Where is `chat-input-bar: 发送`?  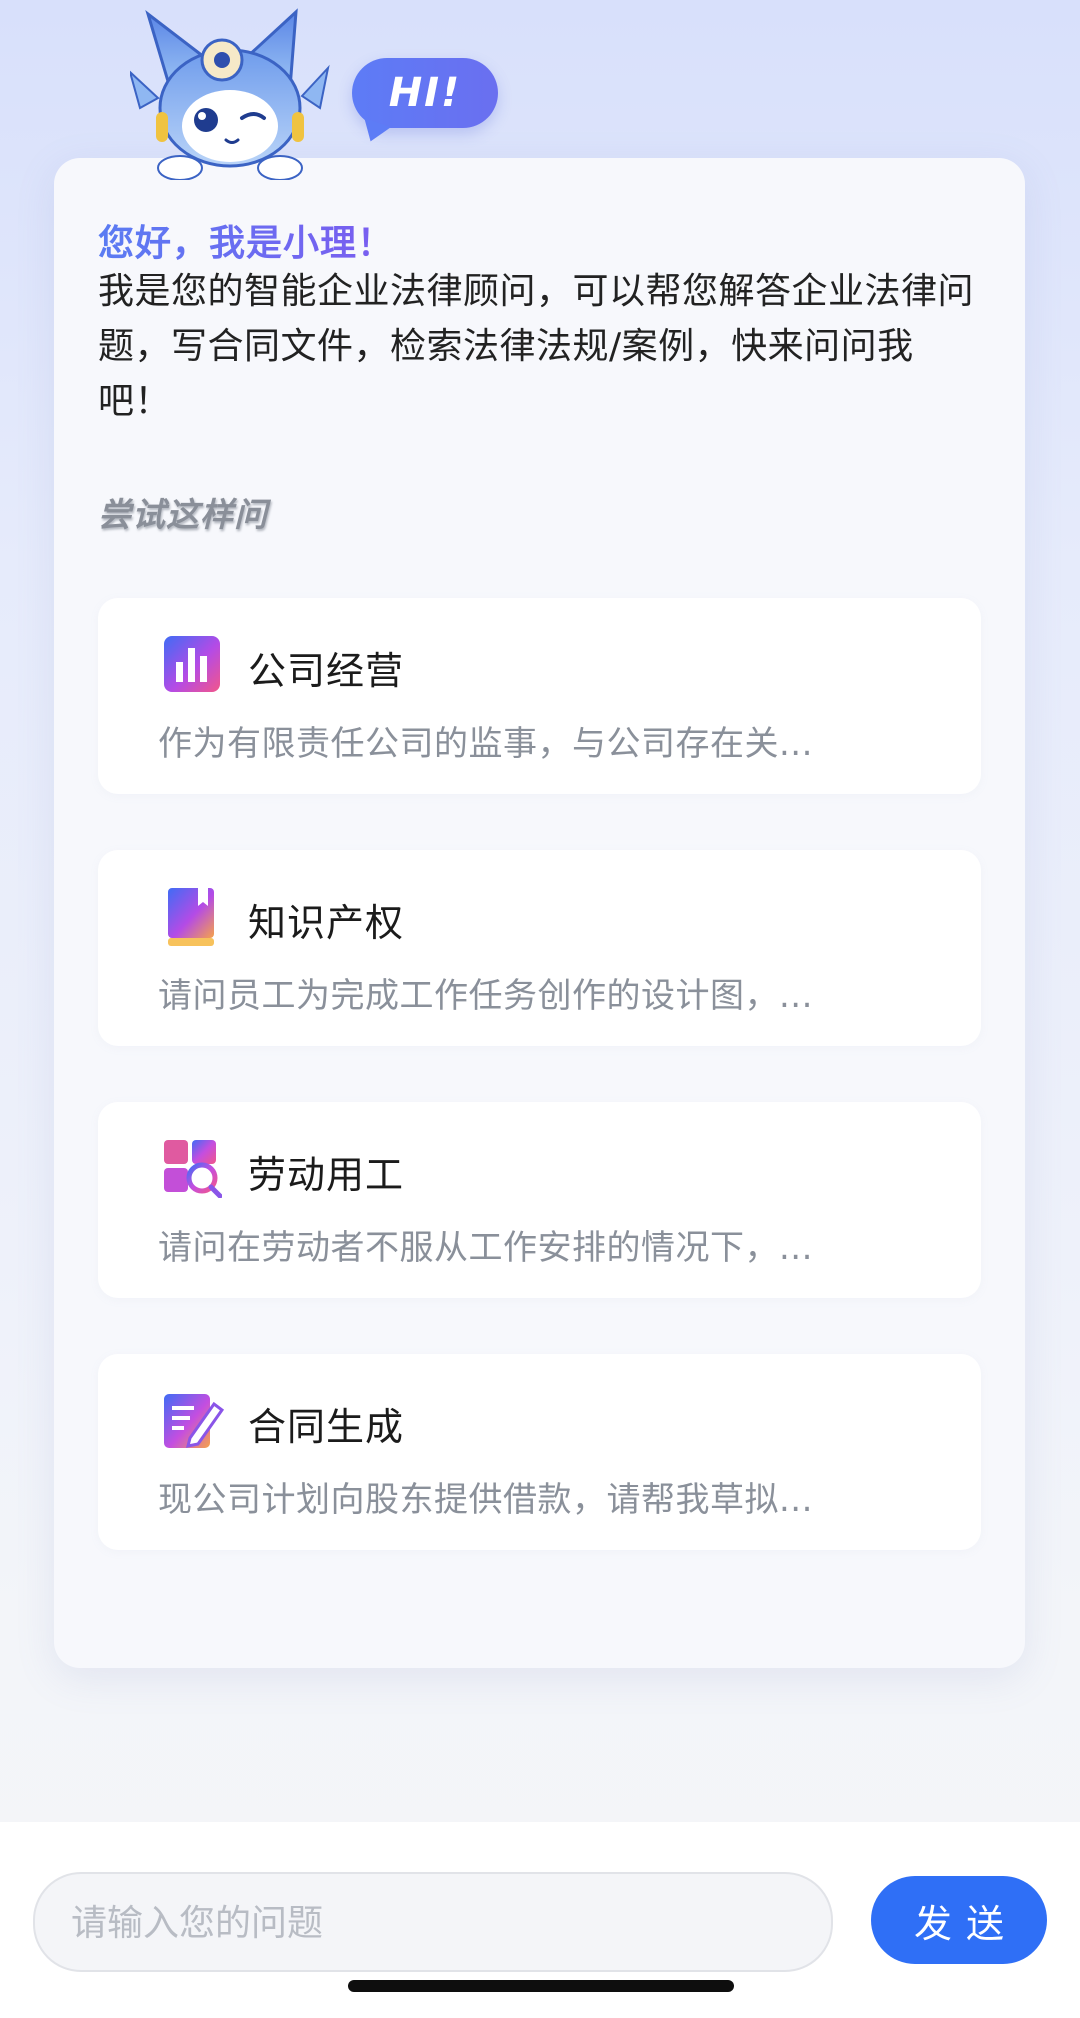
chat-input-bar: 发送 is located at coordinates (540, 1920).